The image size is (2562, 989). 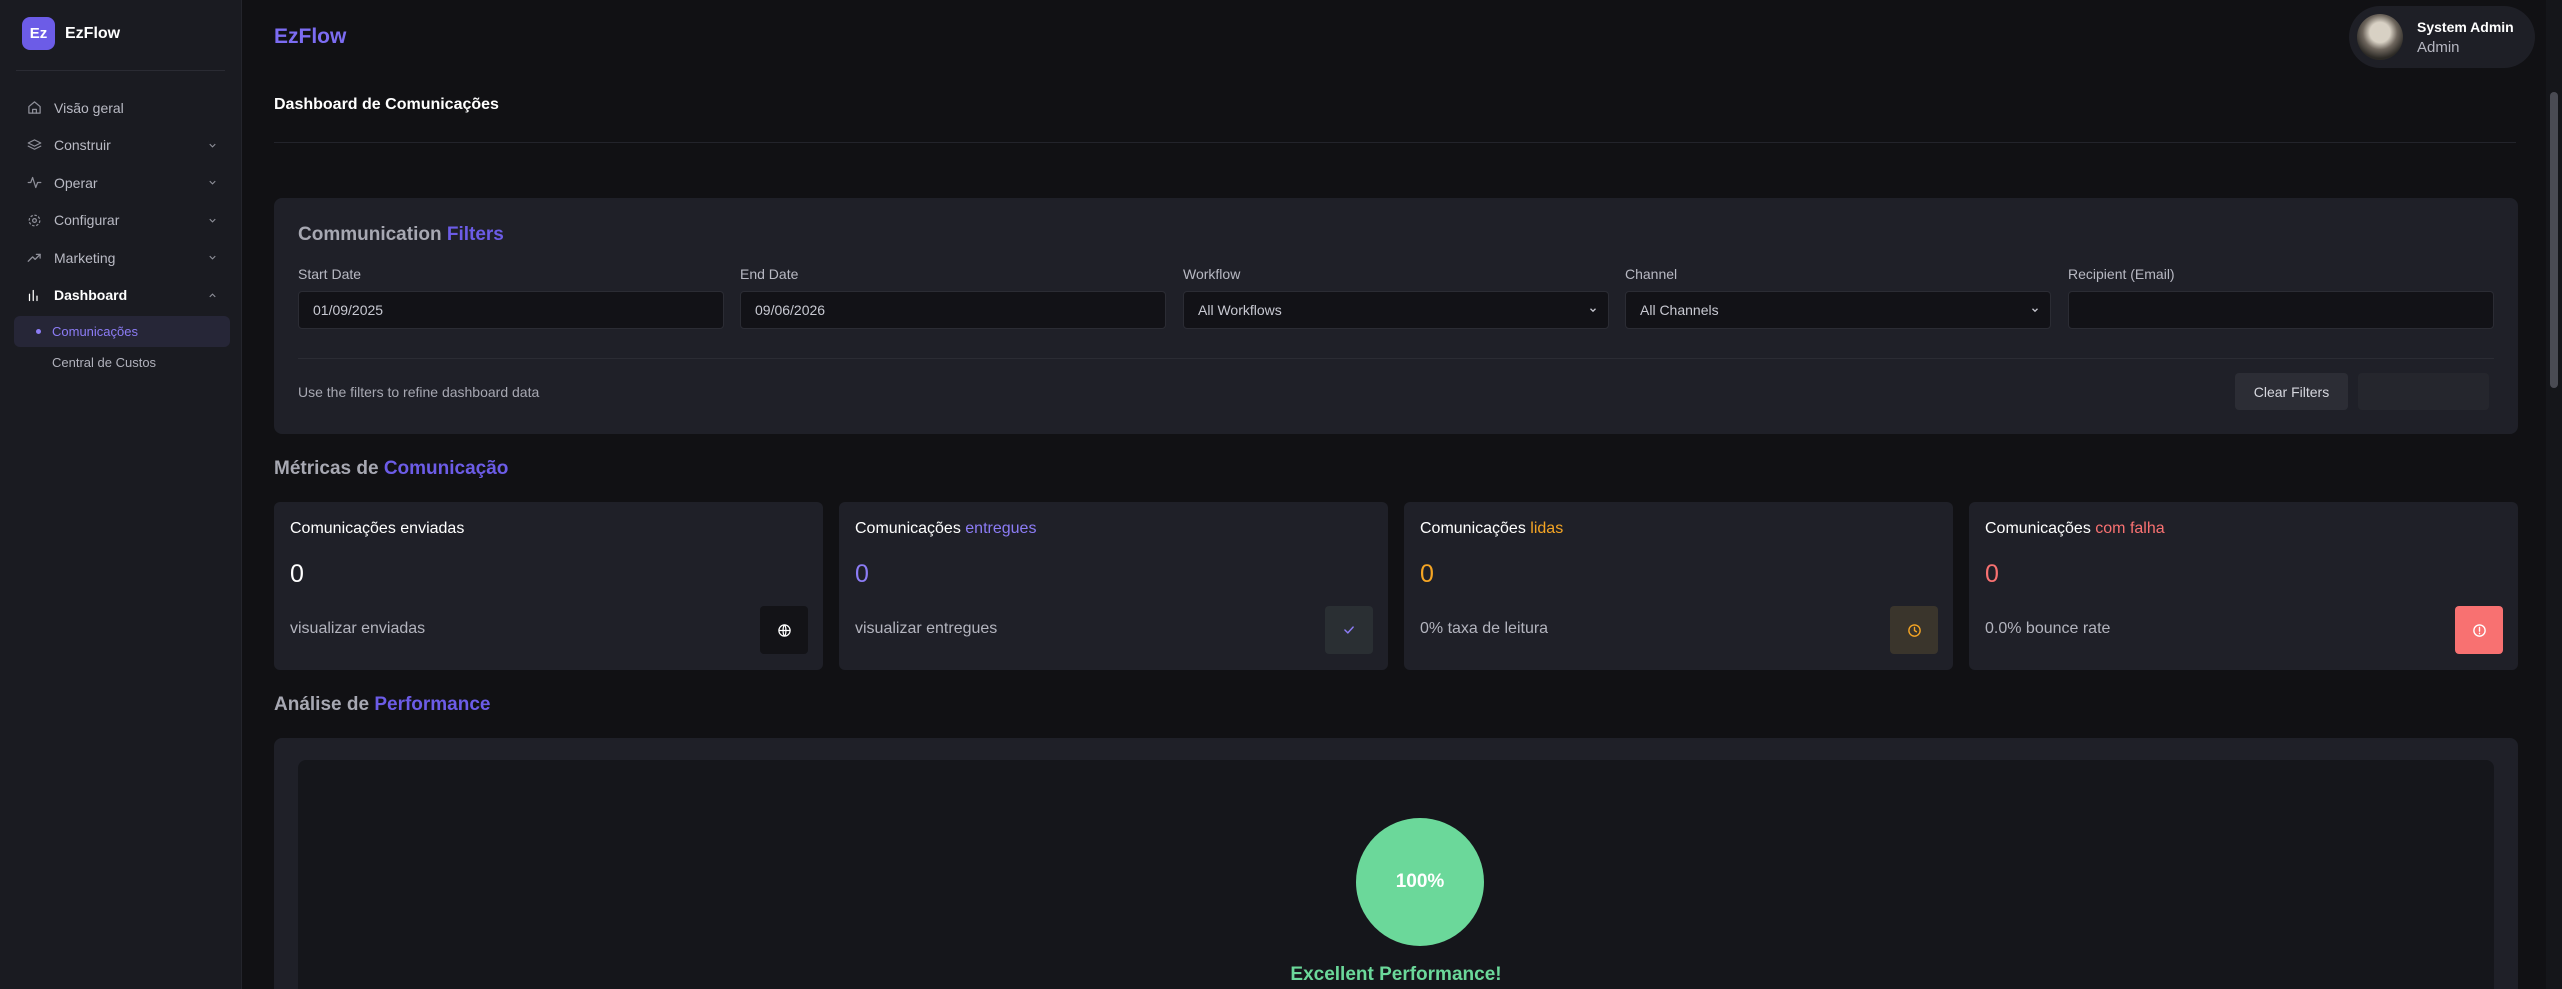 I want to click on chevron-up-icon, so click(x=212, y=295).